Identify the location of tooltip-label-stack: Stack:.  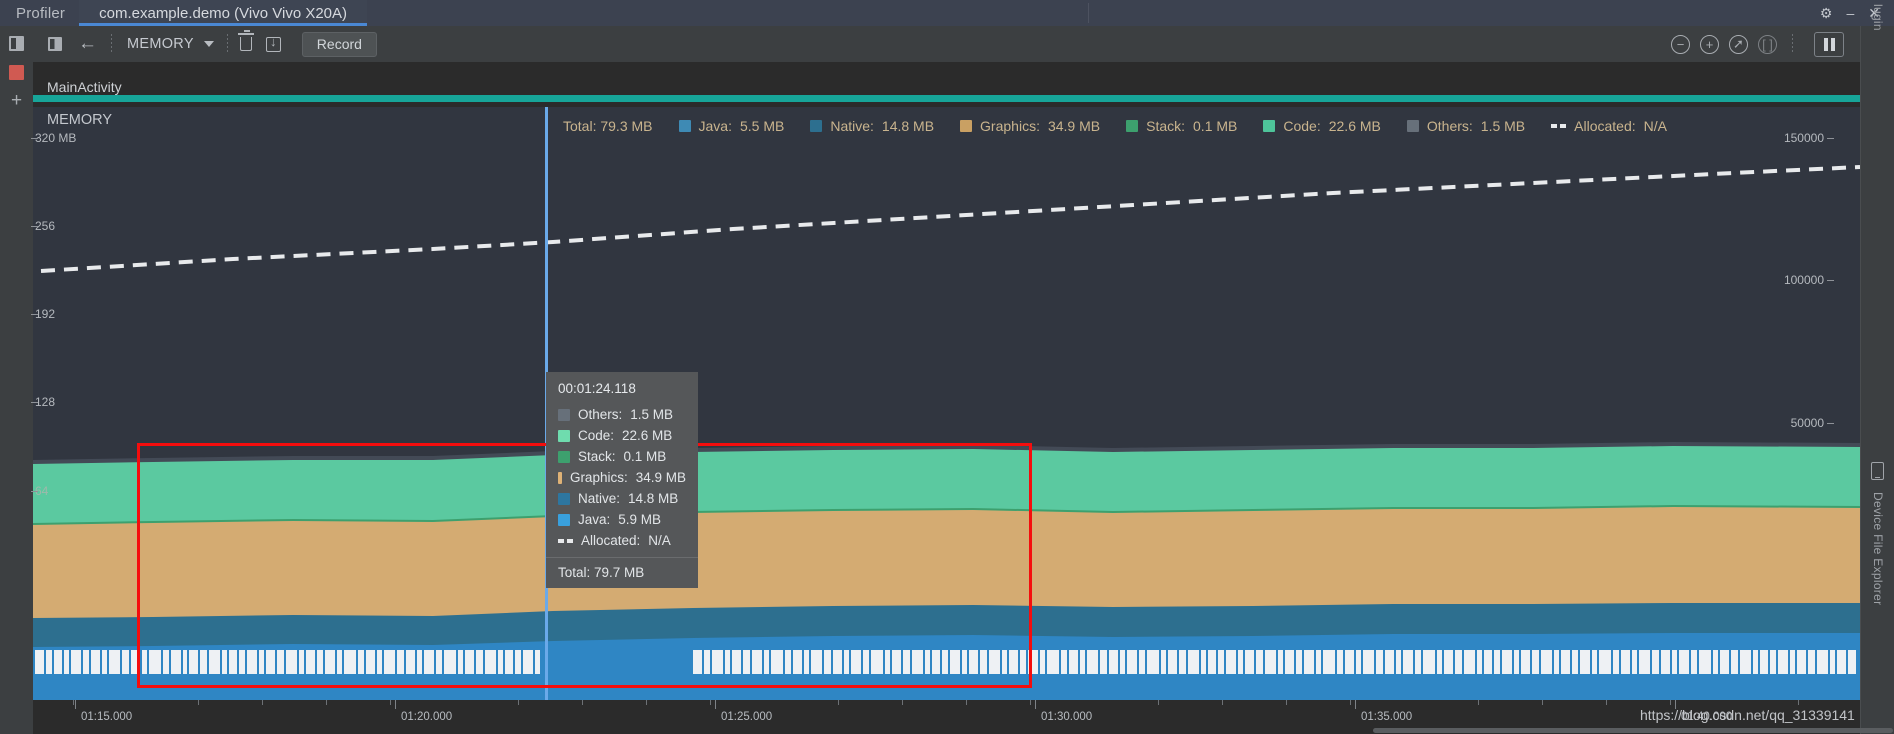
(597, 456).